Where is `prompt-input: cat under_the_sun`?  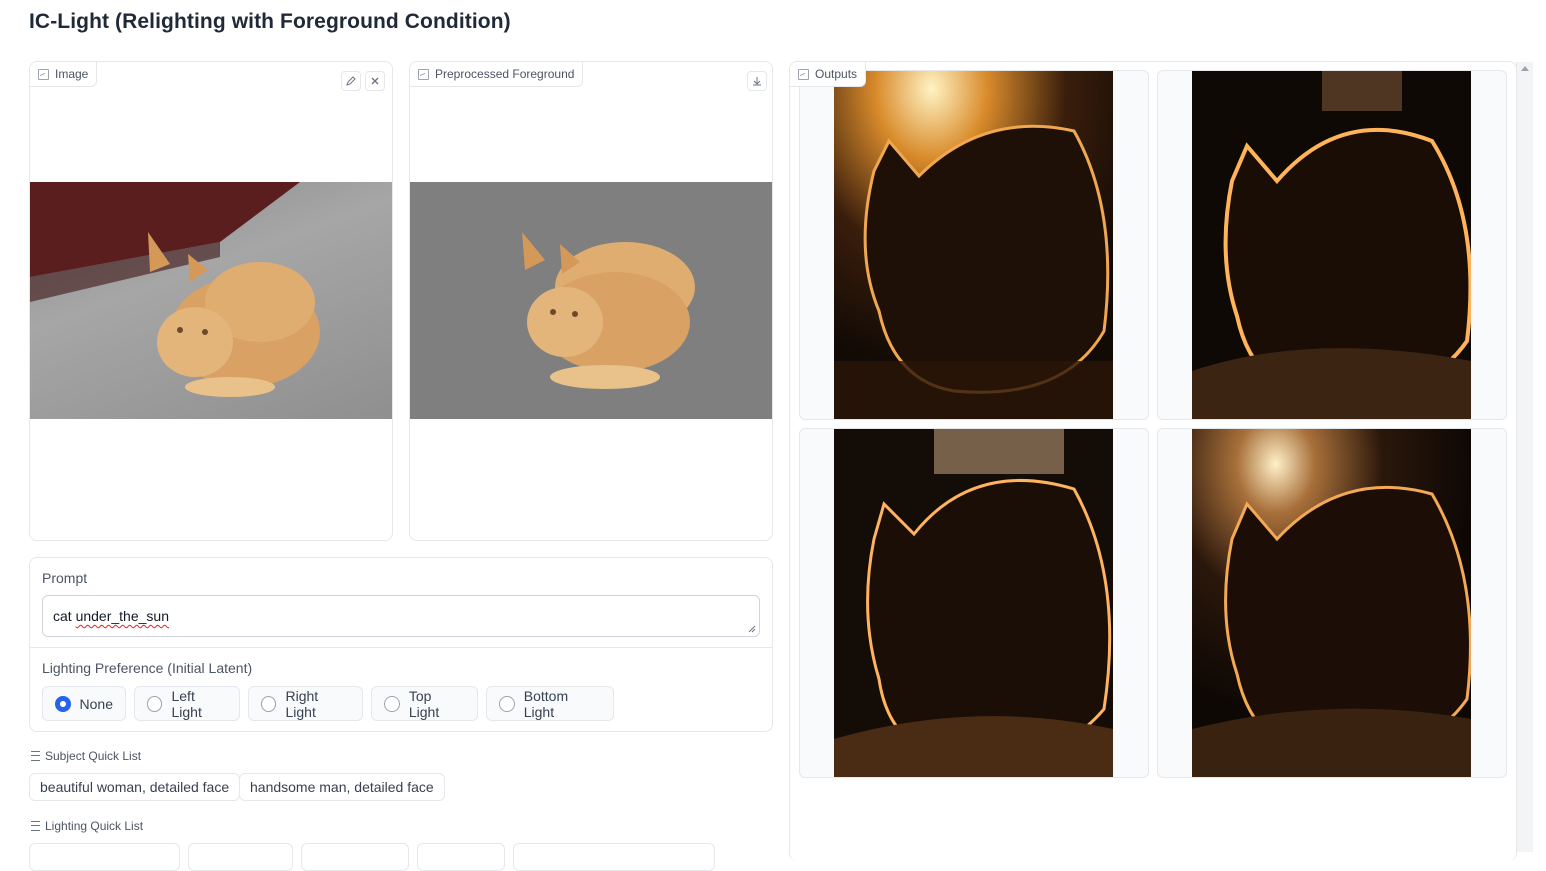
prompt-input: cat under_the_sun is located at coordinates (401, 616).